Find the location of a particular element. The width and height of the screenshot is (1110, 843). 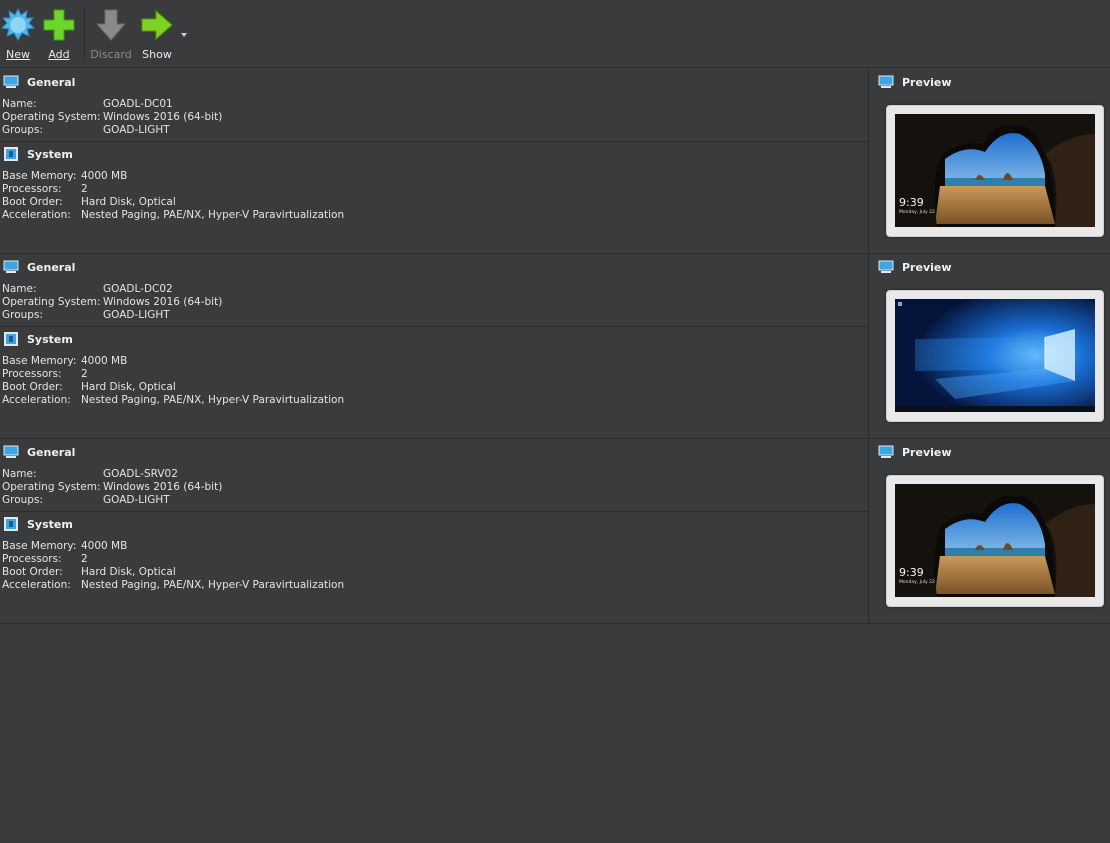

show-dropdown-arrow-icon is located at coordinates (184, 35).